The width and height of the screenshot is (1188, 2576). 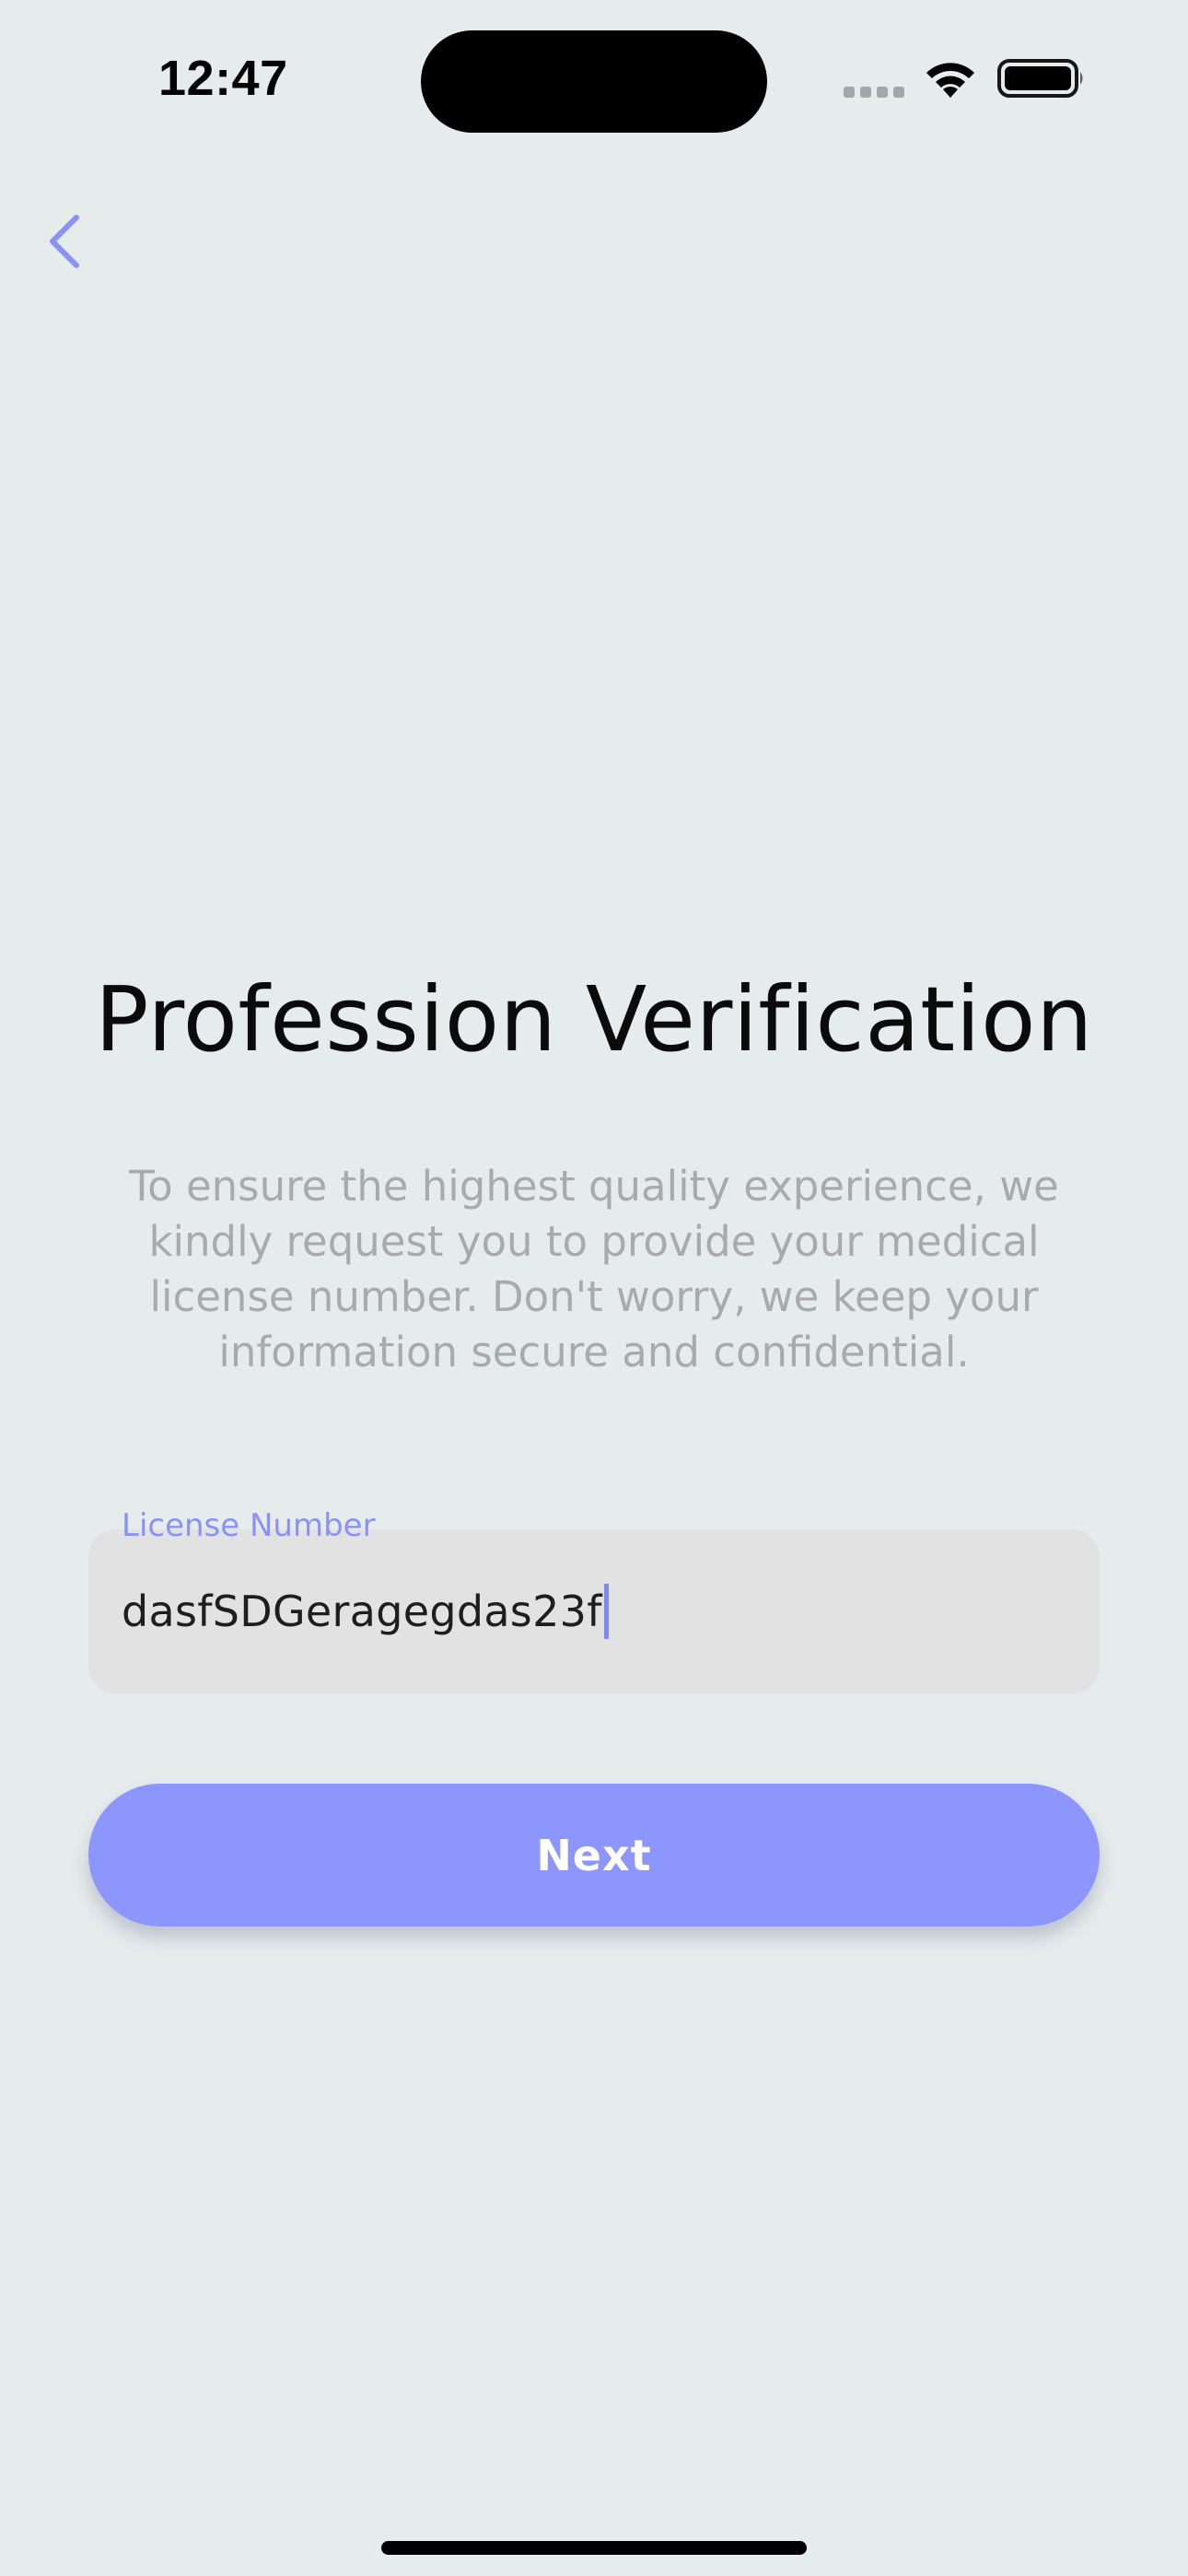 What do you see at coordinates (606, 1611) in the screenshot?
I see `text-caret` at bounding box center [606, 1611].